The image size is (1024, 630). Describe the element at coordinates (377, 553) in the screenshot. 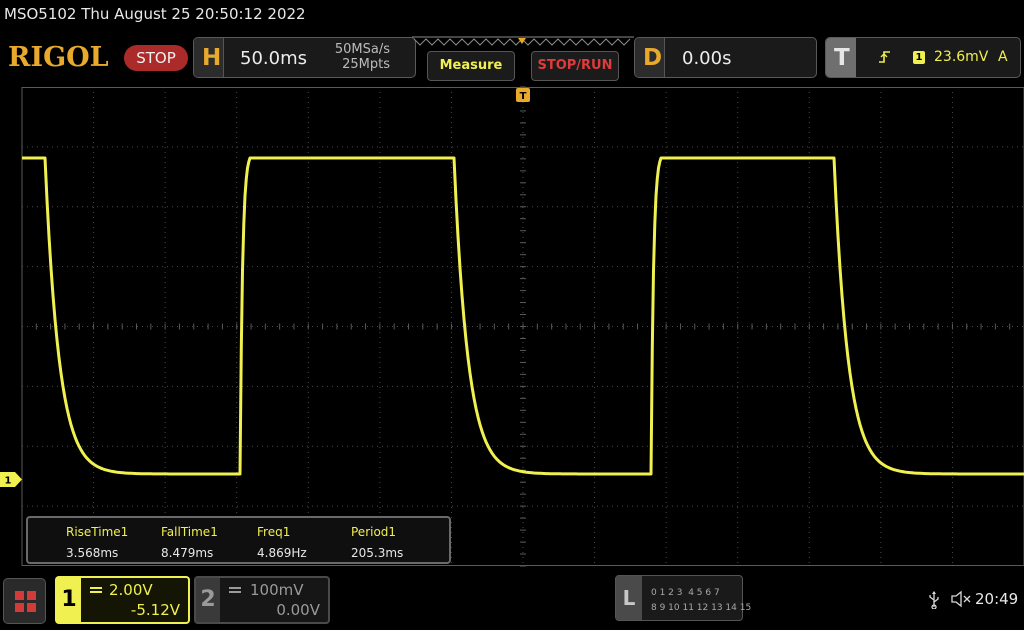

I see `measurement-value: 205.3ms` at that location.